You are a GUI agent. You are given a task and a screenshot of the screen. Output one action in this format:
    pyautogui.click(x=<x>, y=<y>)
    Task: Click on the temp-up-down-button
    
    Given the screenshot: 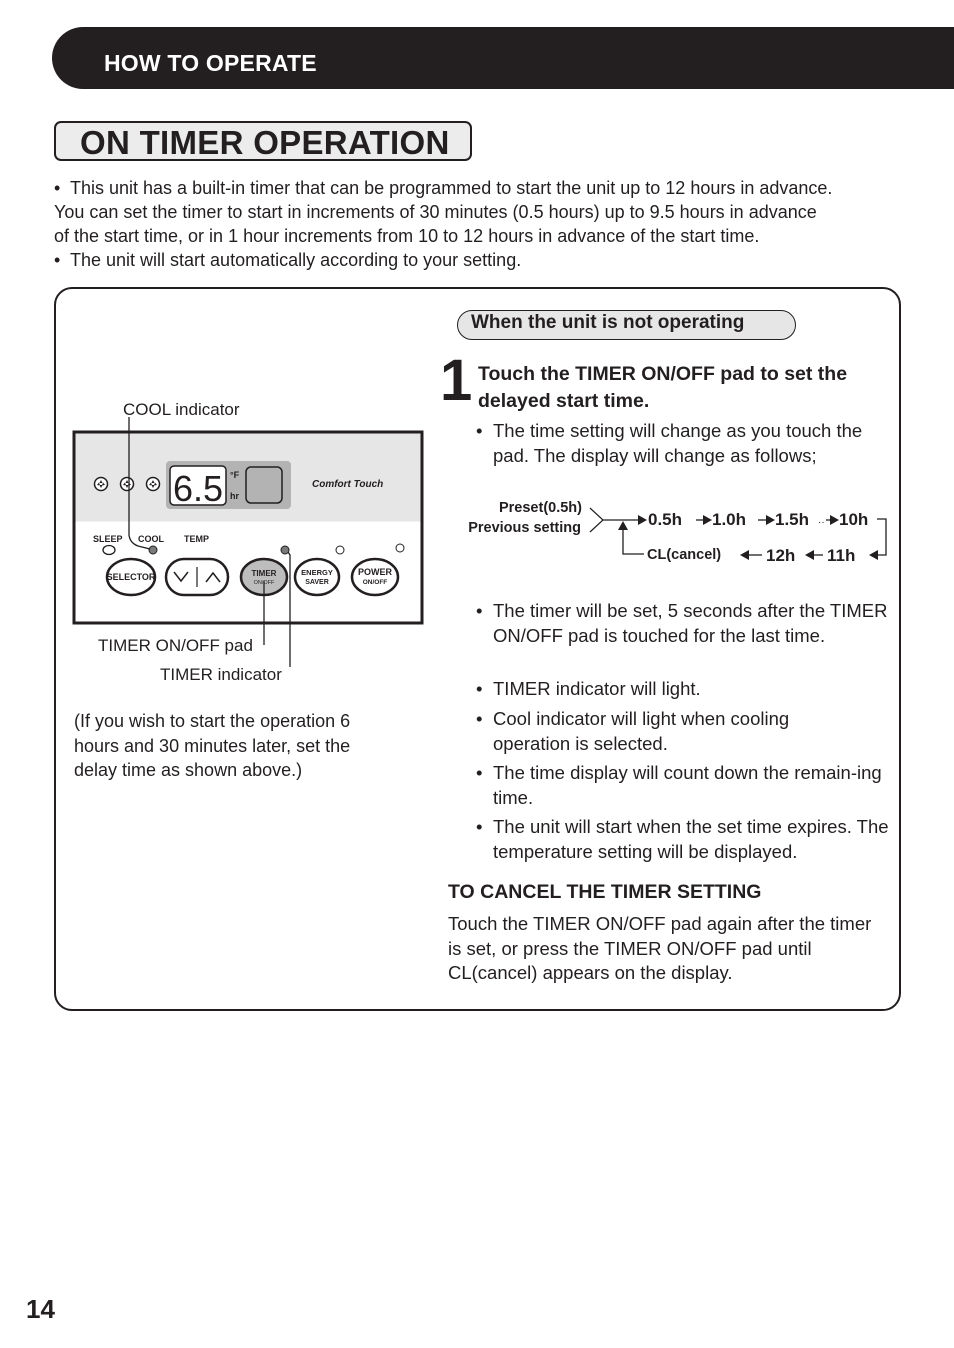 What is the action you would take?
    pyautogui.click(x=197, y=577)
    